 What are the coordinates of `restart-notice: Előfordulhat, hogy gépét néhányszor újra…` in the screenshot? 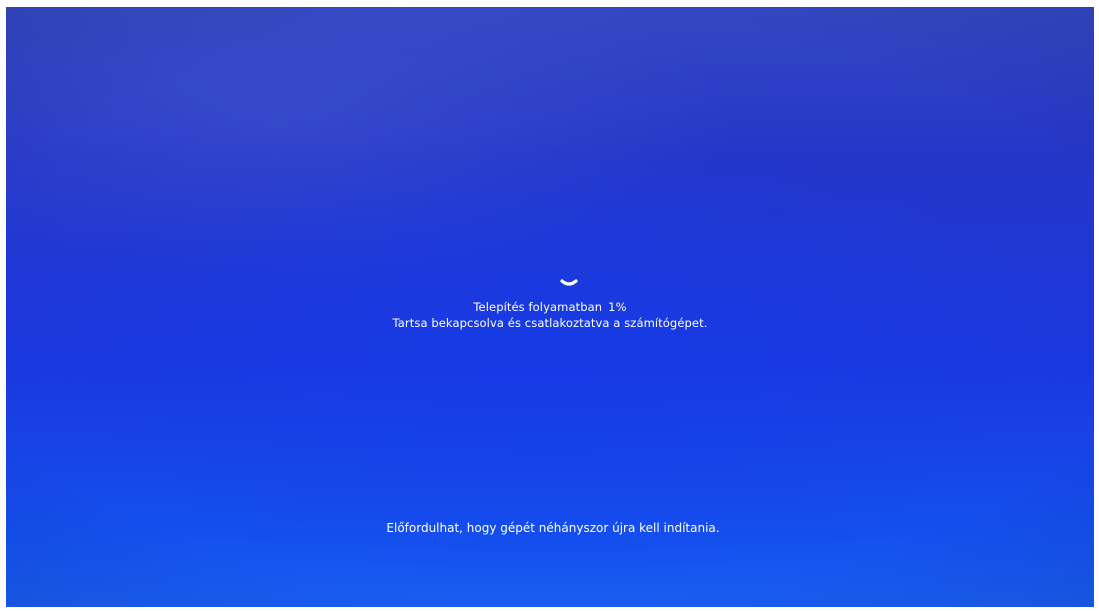 It's located at (553, 528).